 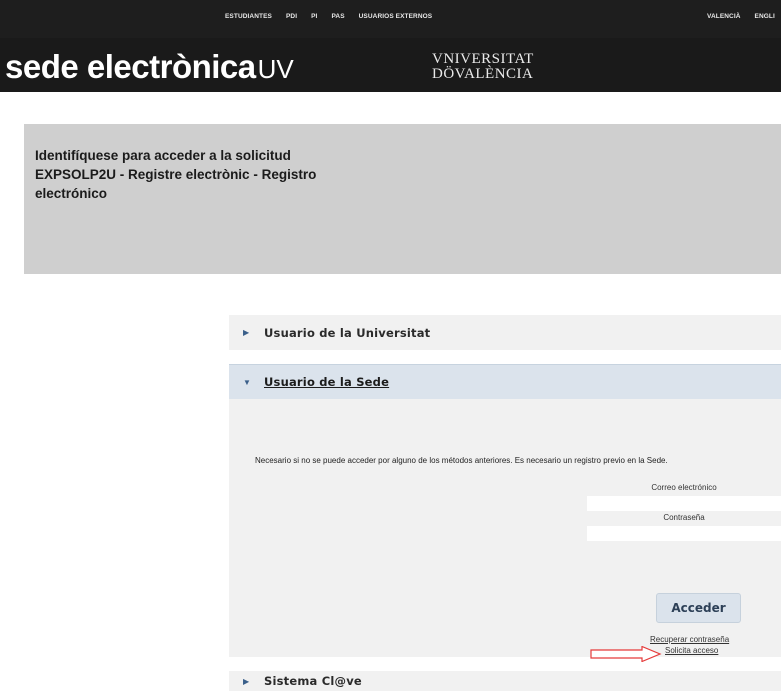 What do you see at coordinates (248, 16) in the screenshot?
I see `nav-estudiantes: ESTUDIANTES` at bounding box center [248, 16].